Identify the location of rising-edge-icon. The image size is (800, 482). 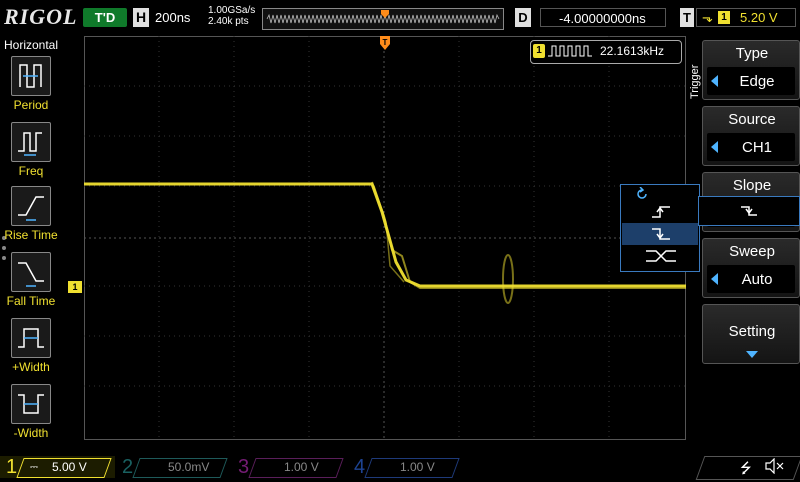
(661, 212).